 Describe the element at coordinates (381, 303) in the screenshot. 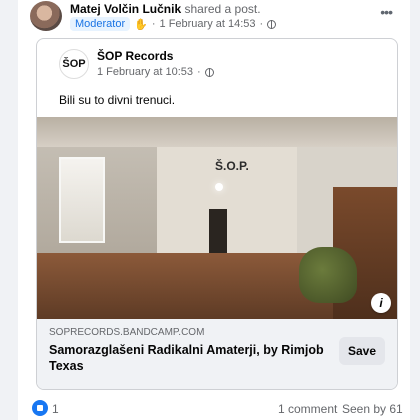

I see `info-icon: i` at that location.